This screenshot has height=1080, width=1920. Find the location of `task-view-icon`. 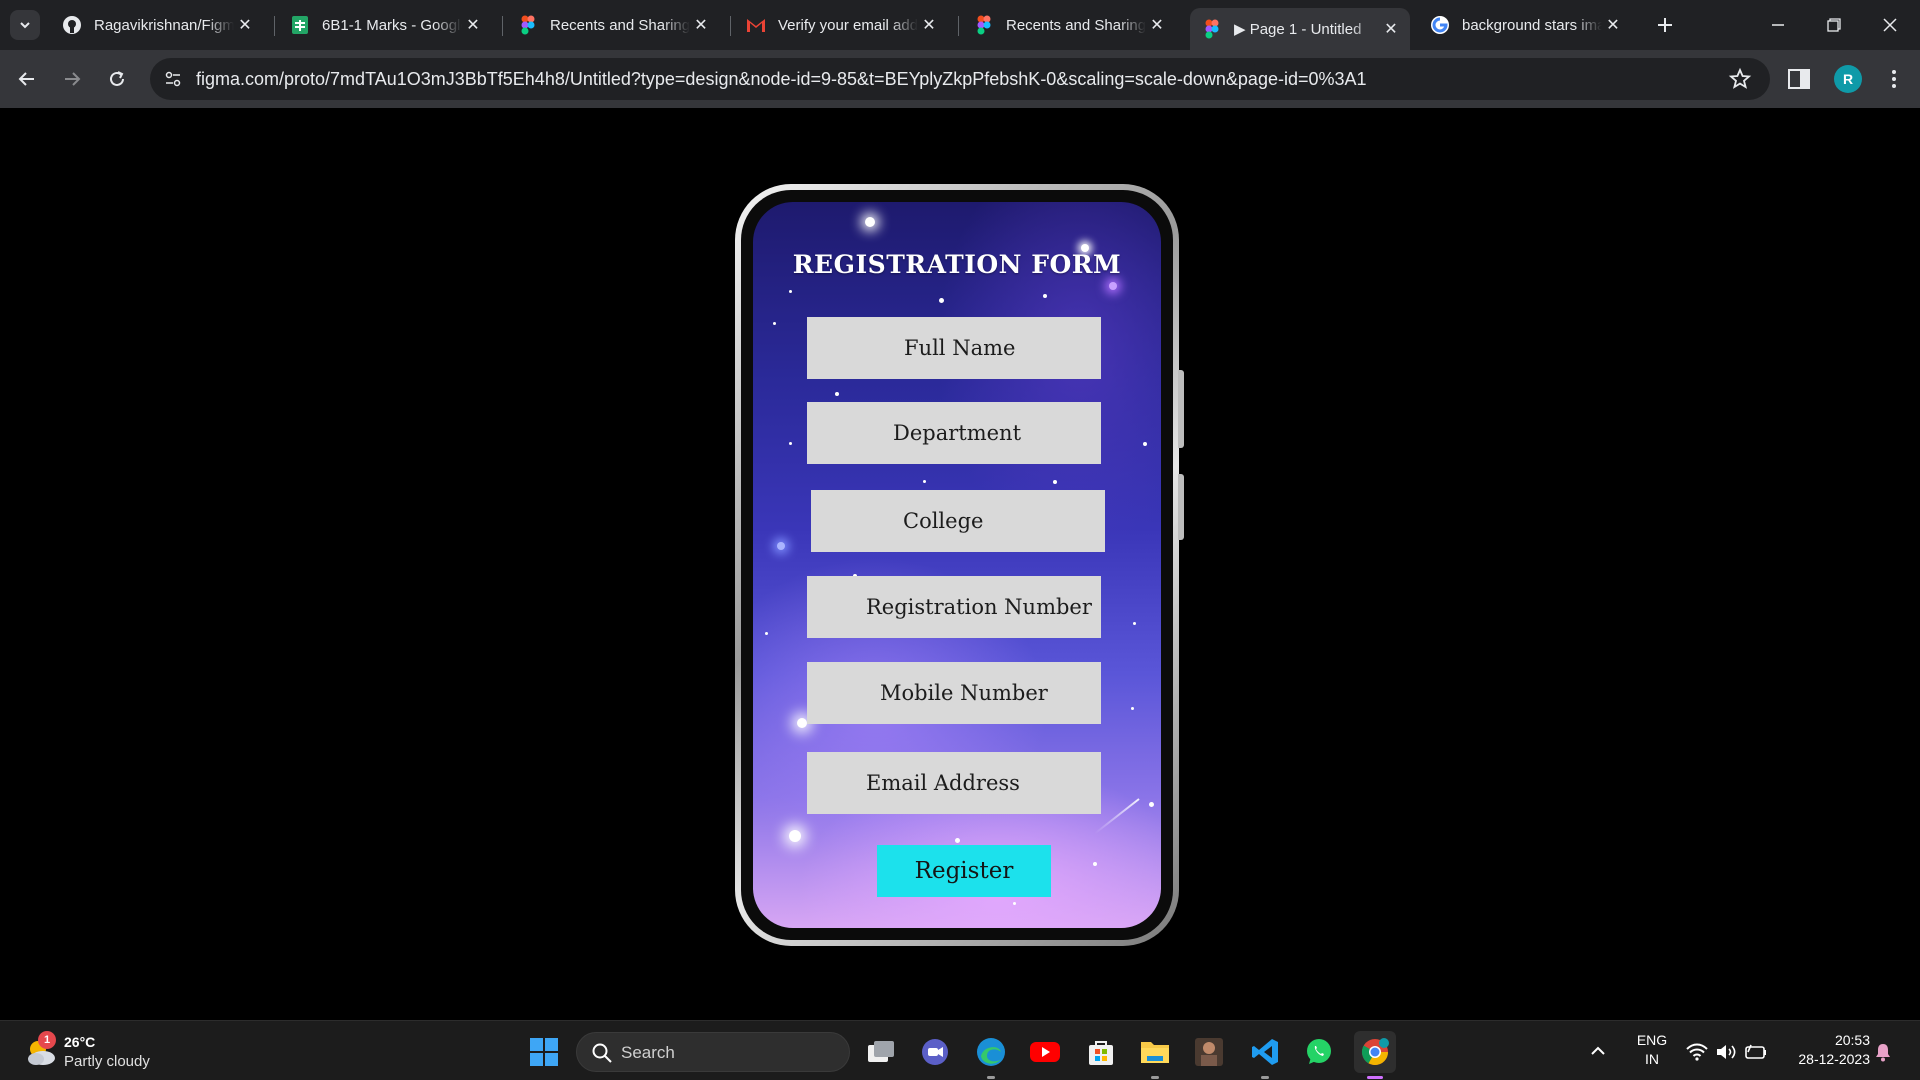

task-view-icon is located at coordinates (881, 1052).